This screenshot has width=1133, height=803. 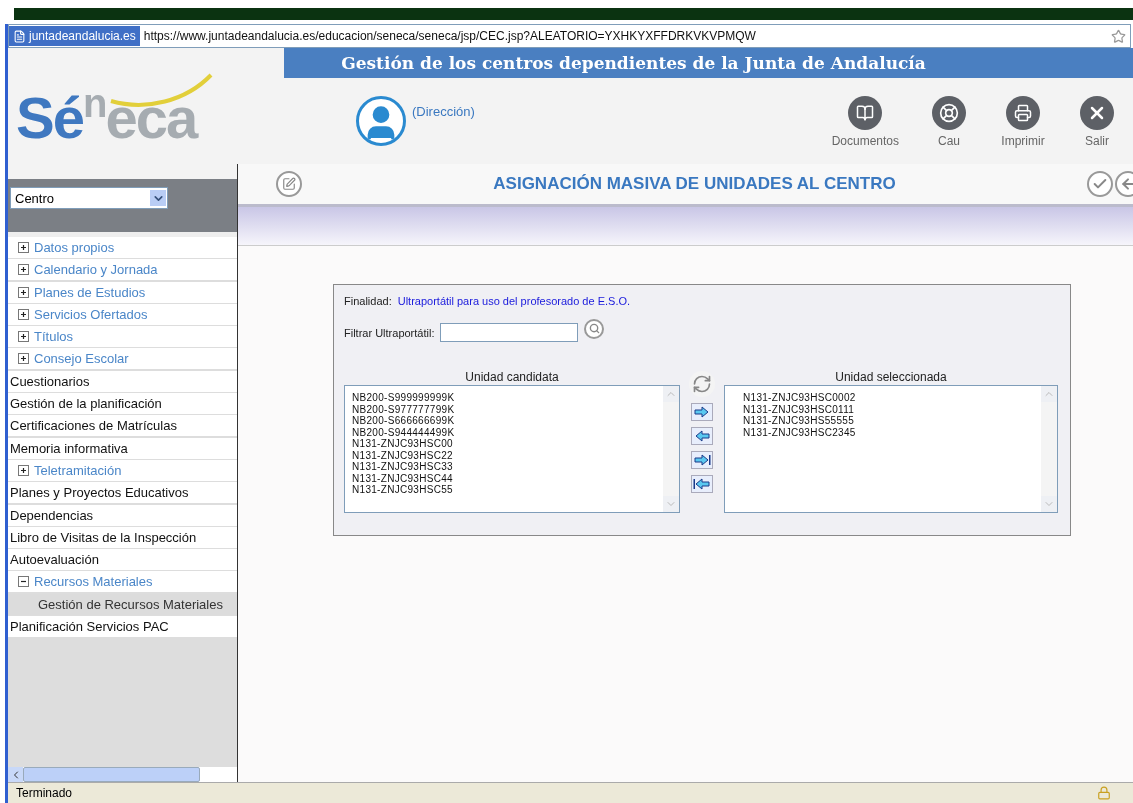 What do you see at coordinates (507, 478) in the screenshot?
I see `list-option: N131-ZNJC93HSC44` at bounding box center [507, 478].